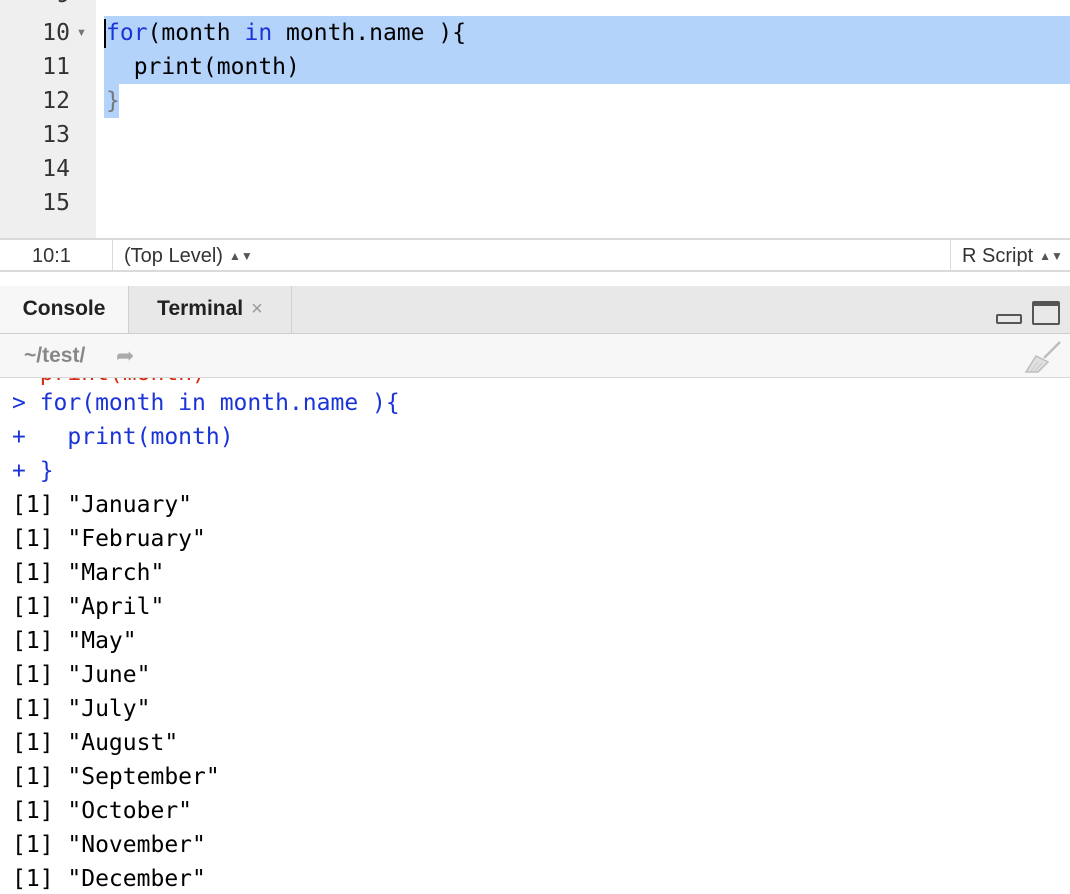 The image size is (1070, 894). What do you see at coordinates (113, 101) in the screenshot?
I see `code-line: }` at bounding box center [113, 101].